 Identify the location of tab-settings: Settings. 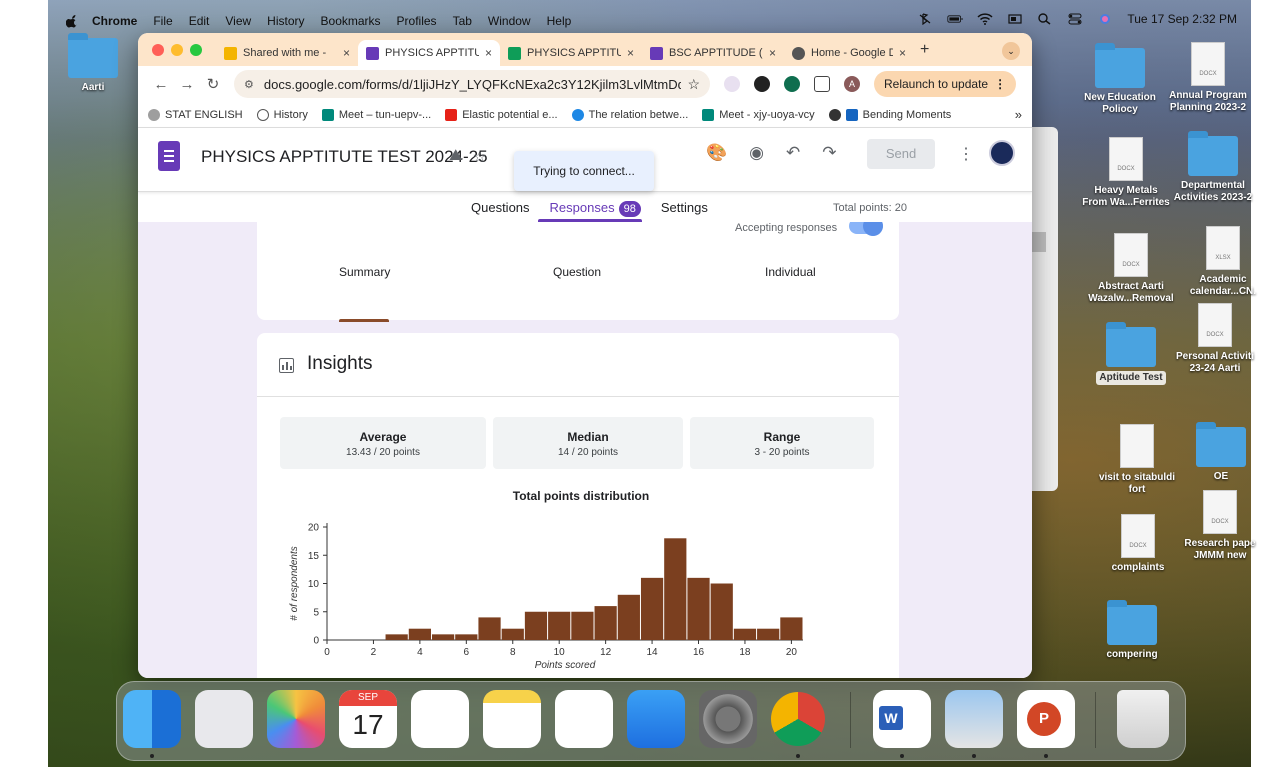
(684, 208).